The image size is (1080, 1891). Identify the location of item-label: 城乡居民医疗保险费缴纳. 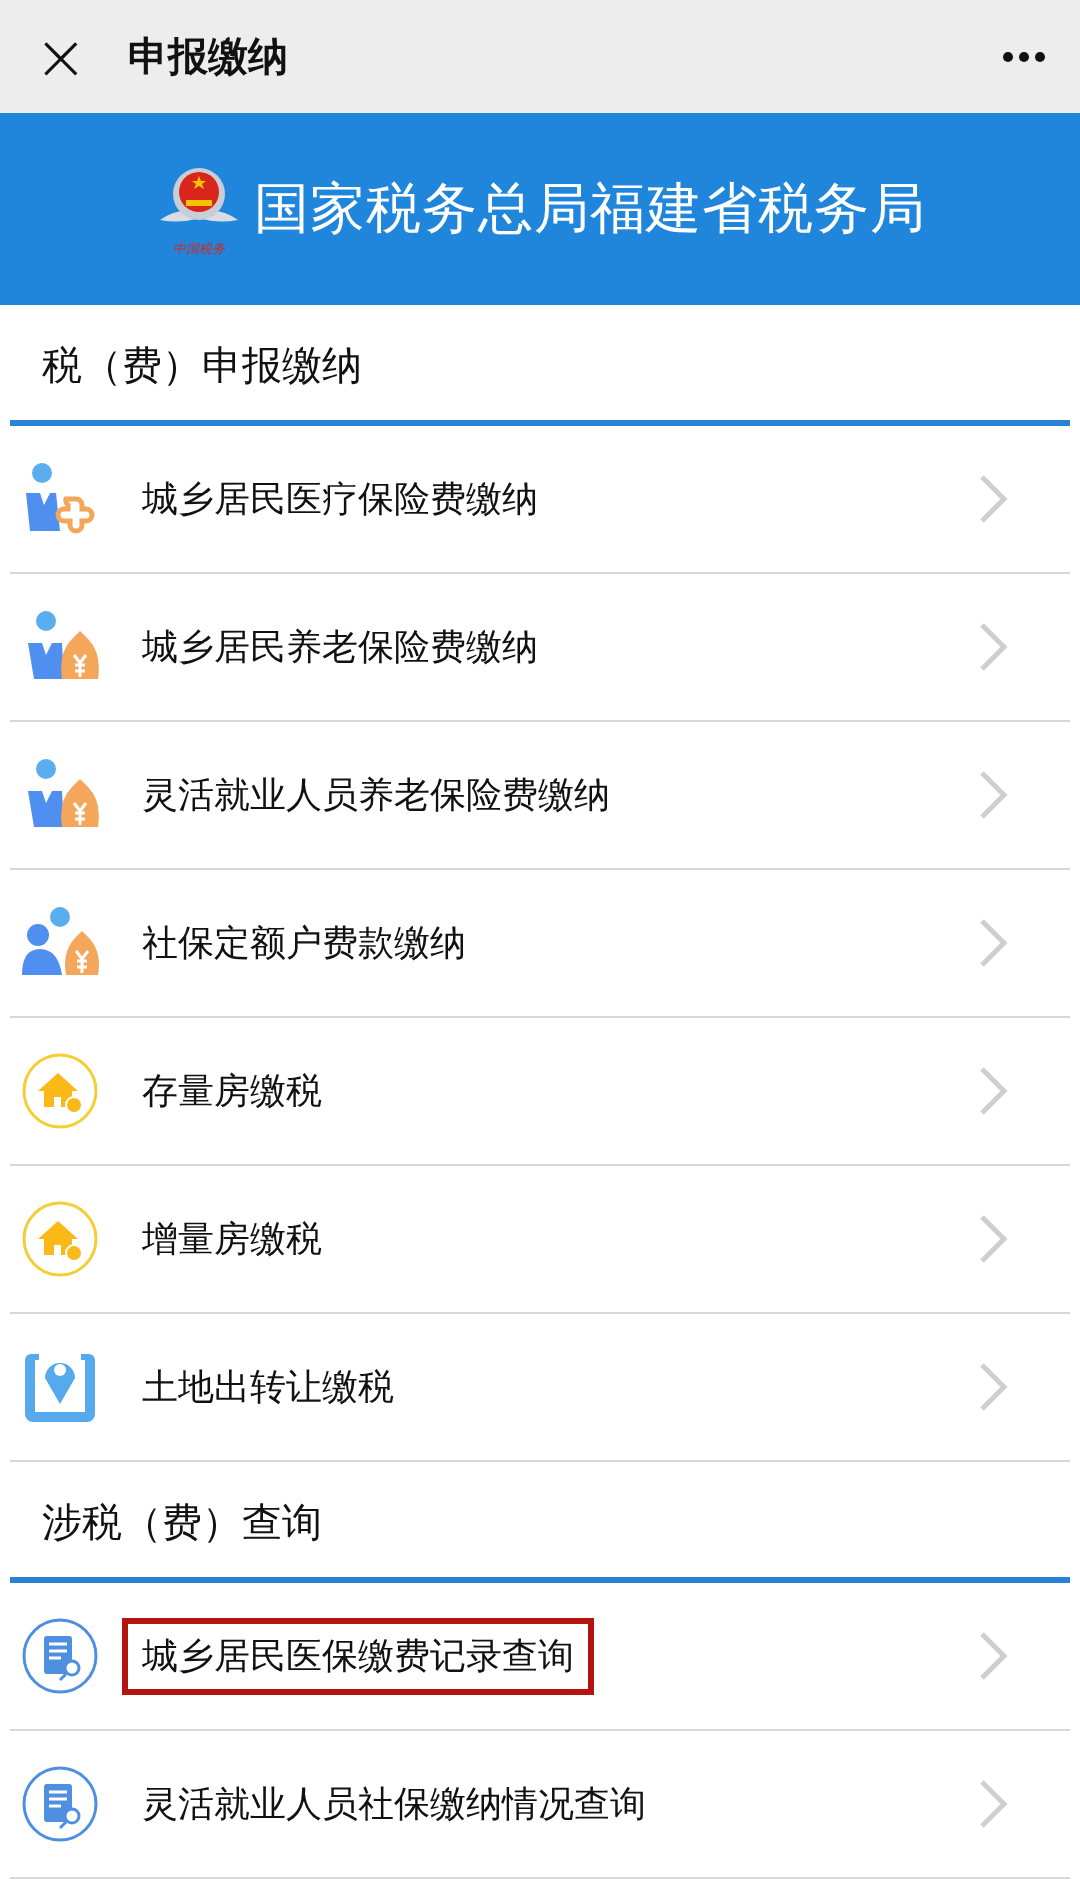
(340, 498).